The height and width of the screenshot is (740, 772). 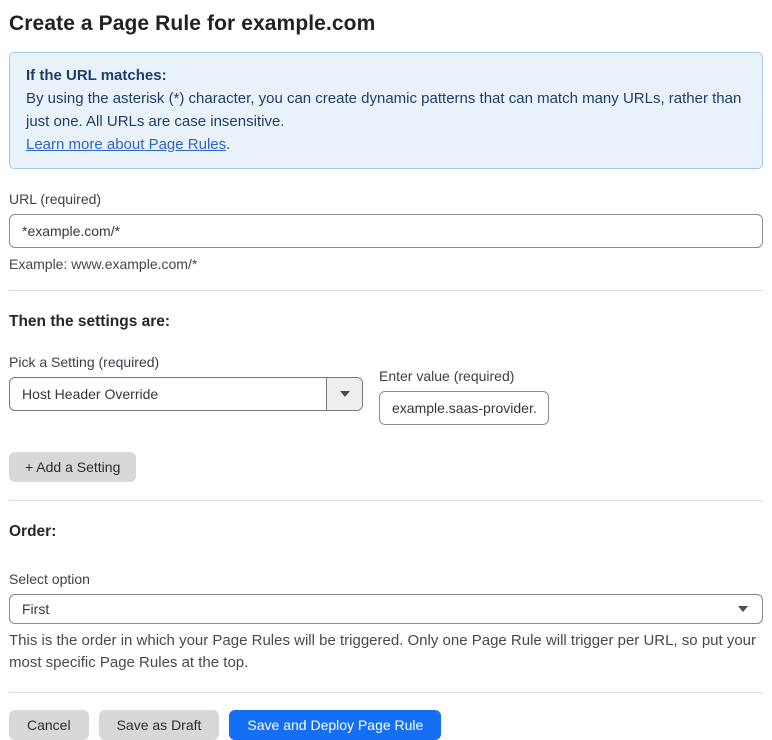 I want to click on order-select-label: Select option, so click(x=49, y=579).